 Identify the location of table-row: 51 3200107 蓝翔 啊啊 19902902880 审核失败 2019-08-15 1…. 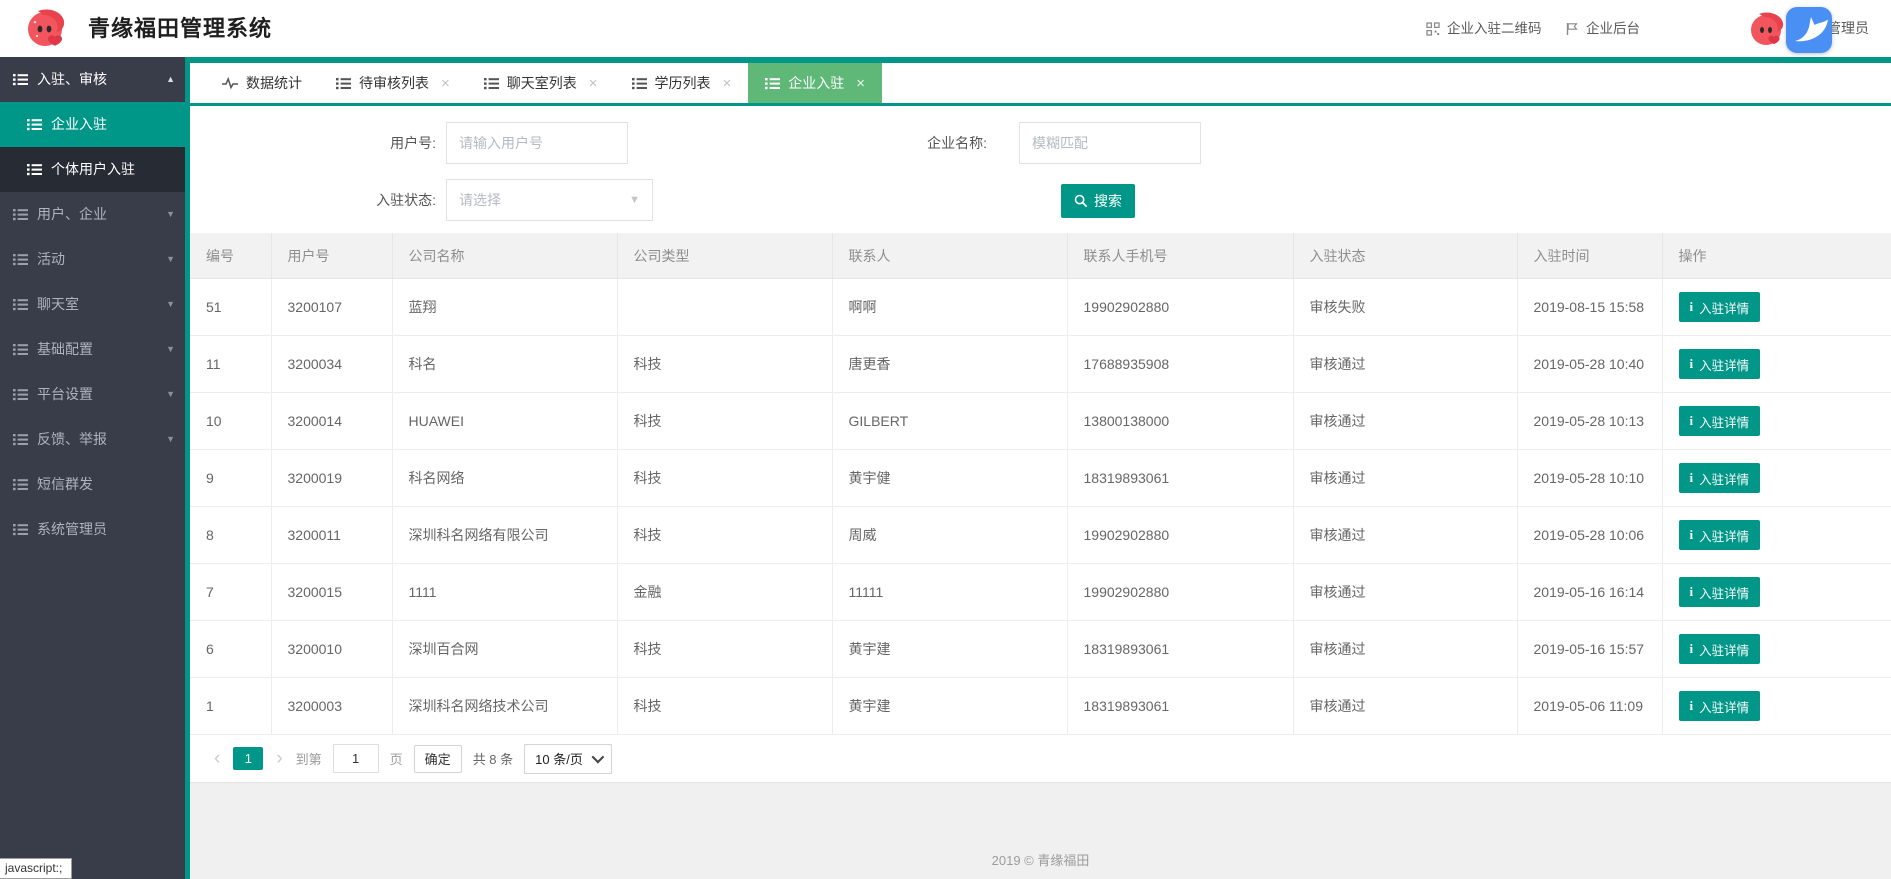
(1040, 307).